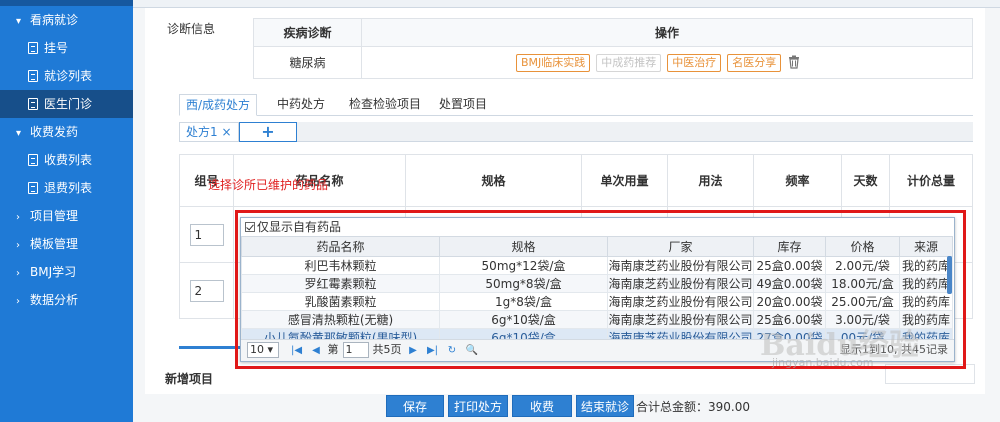  Describe the element at coordinates (463, 105) in the screenshot. I see `tab-disposal-items: 处置项目` at that location.